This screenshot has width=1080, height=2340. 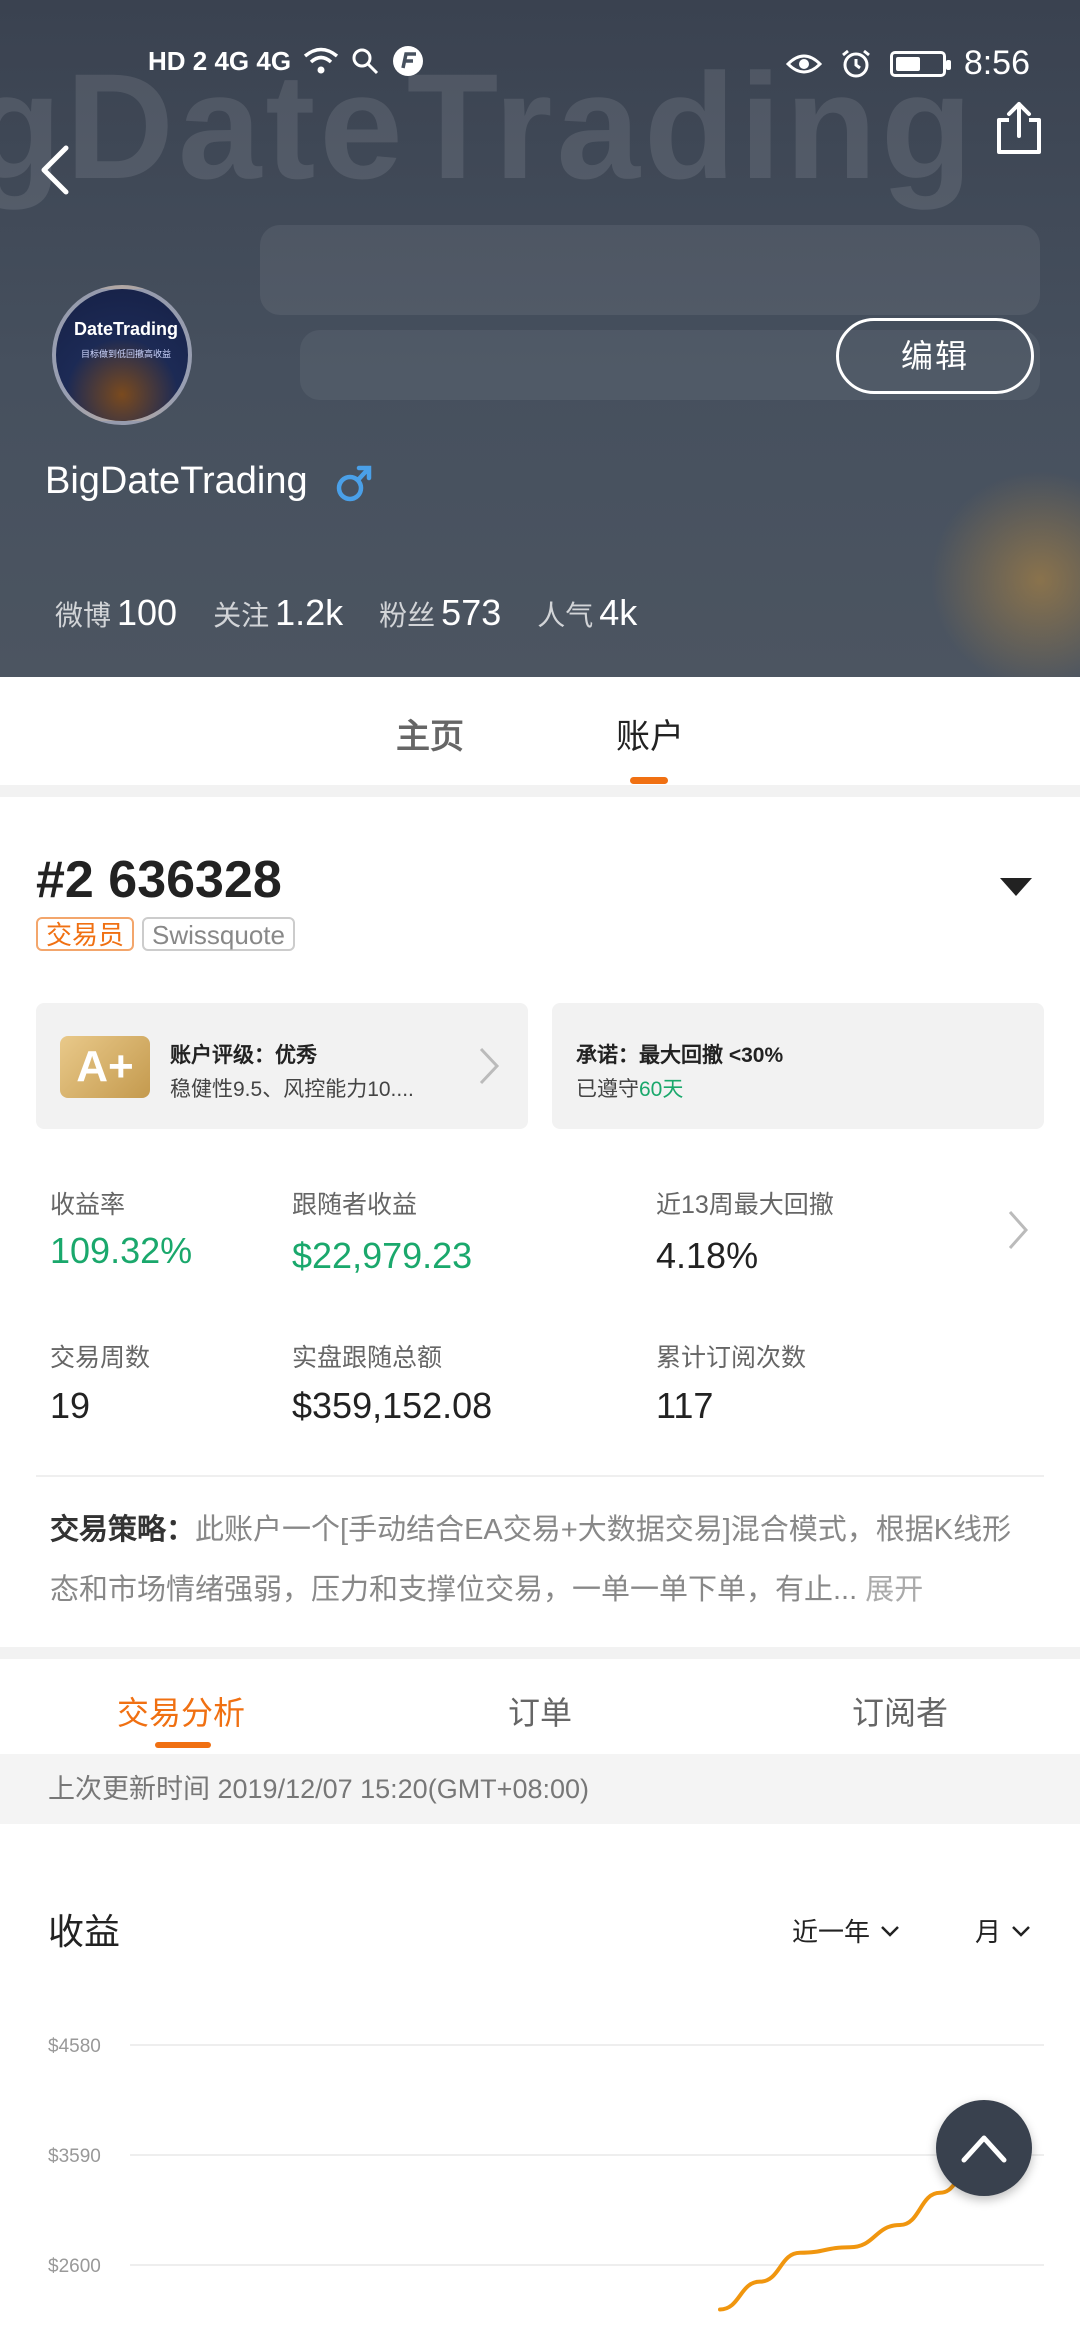 What do you see at coordinates (489, 1066) in the screenshot?
I see `chevron-right-icon` at bounding box center [489, 1066].